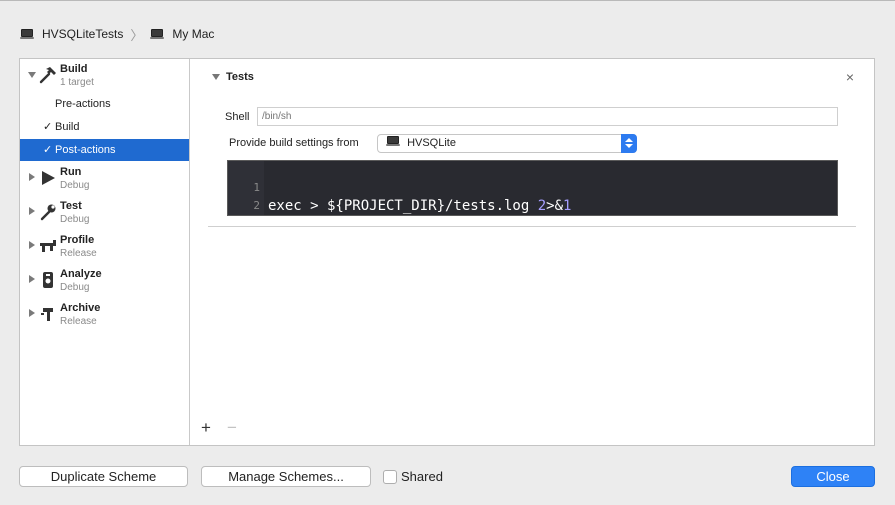  What do you see at coordinates (193, 34) in the screenshot?
I see `breadcrumb-destination: My Mac` at bounding box center [193, 34].